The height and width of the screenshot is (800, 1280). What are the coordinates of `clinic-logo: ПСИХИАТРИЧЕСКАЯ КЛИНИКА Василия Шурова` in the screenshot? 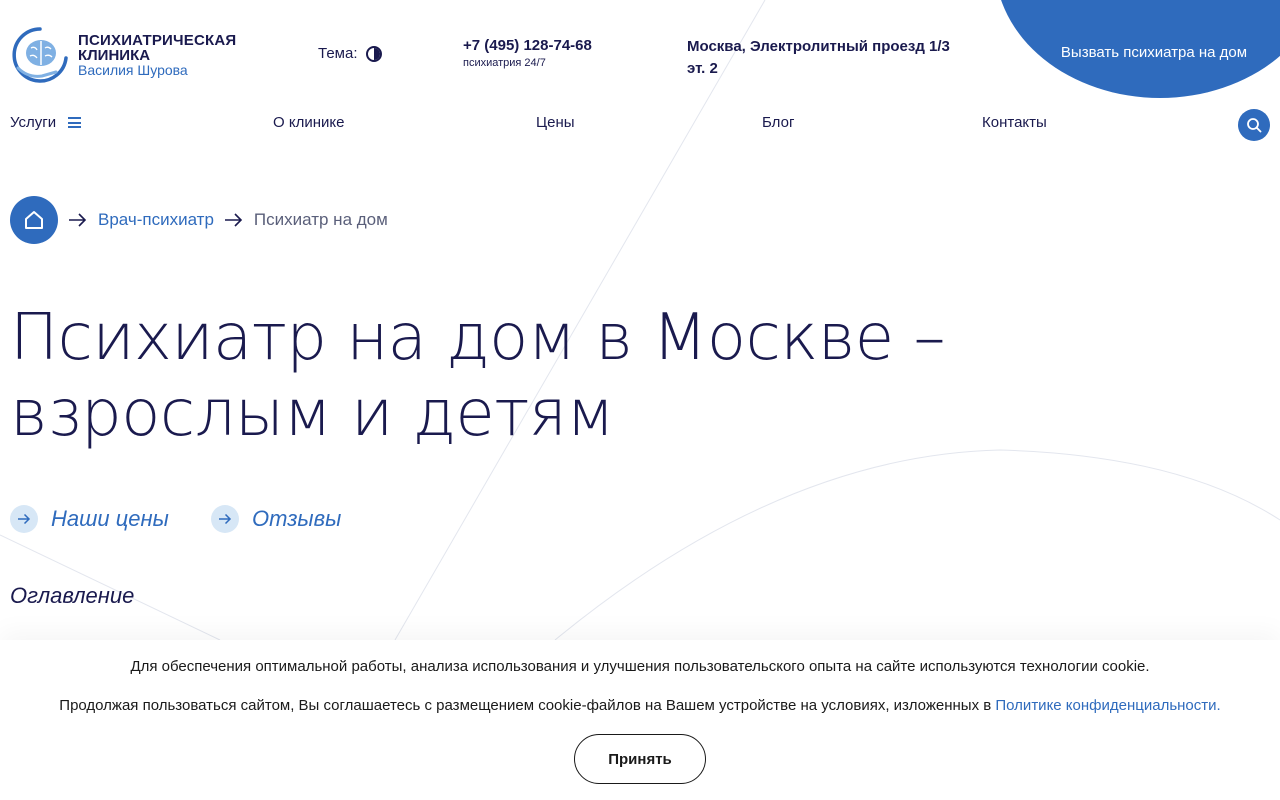 It's located at (123, 55).